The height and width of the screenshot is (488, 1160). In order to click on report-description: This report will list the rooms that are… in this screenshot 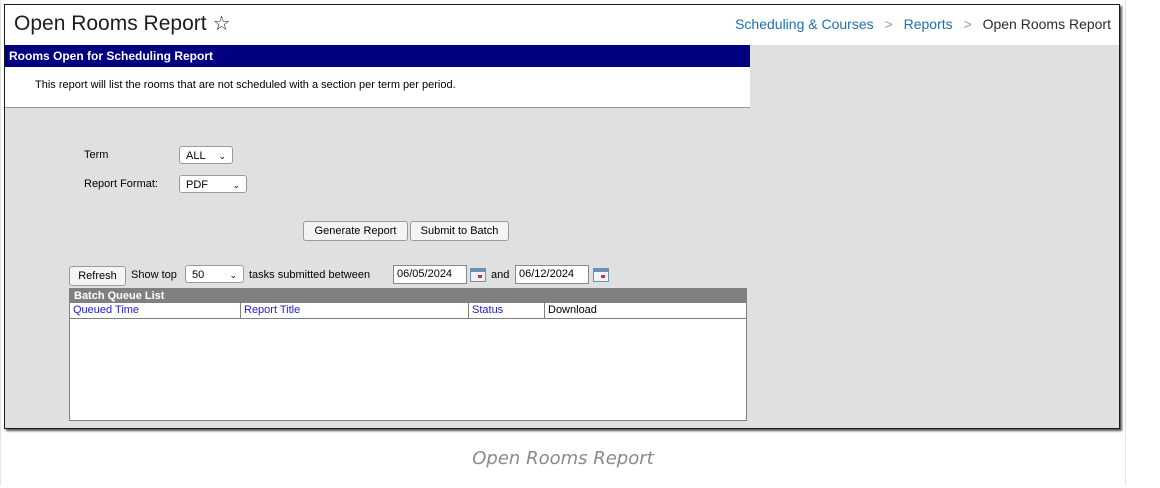, I will do `click(377, 87)`.